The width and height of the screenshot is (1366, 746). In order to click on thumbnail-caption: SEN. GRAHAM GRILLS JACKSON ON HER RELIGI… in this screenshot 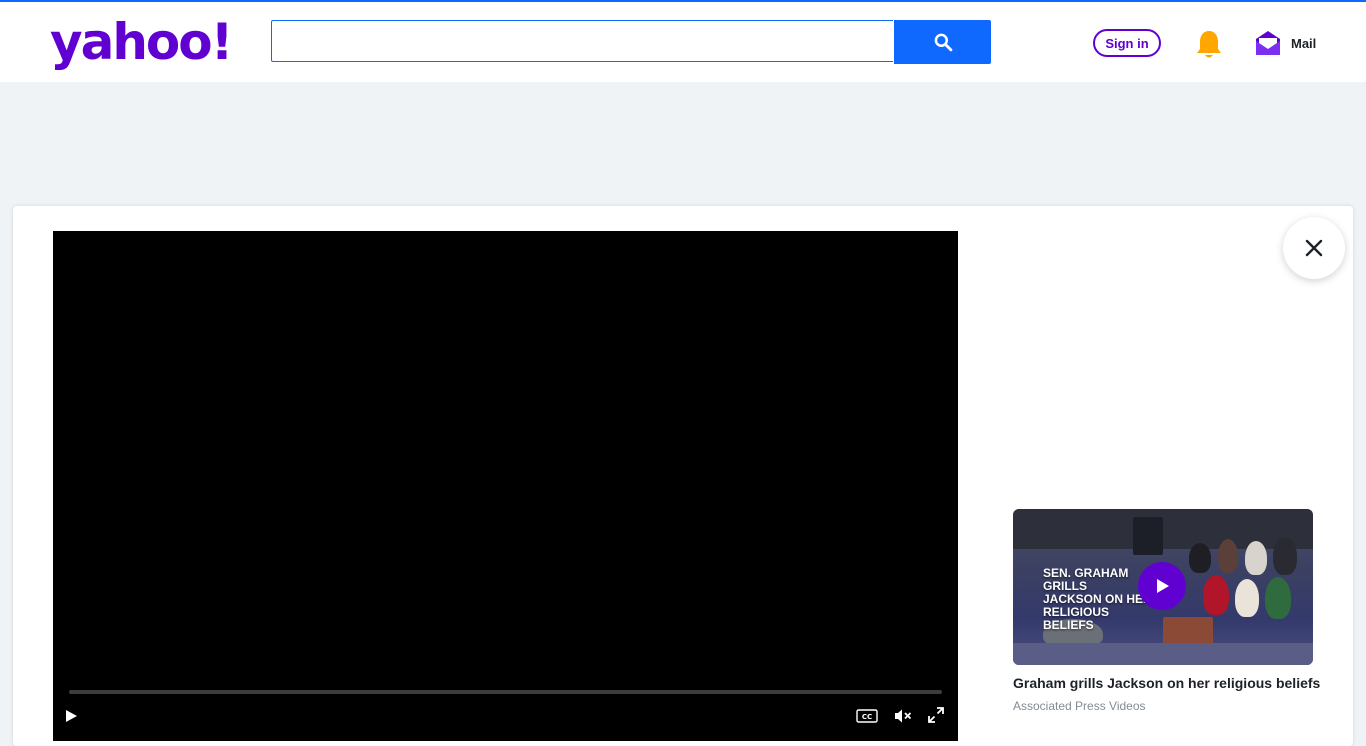, I will do `click(1097, 599)`.